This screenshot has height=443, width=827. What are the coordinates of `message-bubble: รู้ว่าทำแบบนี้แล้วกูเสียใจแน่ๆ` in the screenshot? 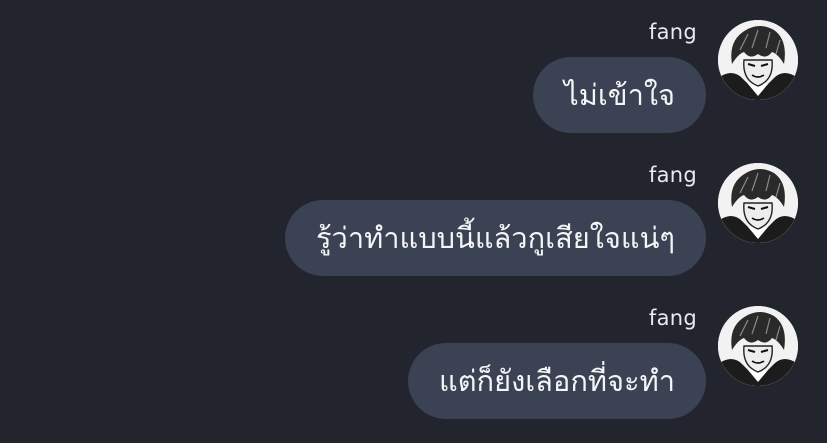 It's located at (495, 238).